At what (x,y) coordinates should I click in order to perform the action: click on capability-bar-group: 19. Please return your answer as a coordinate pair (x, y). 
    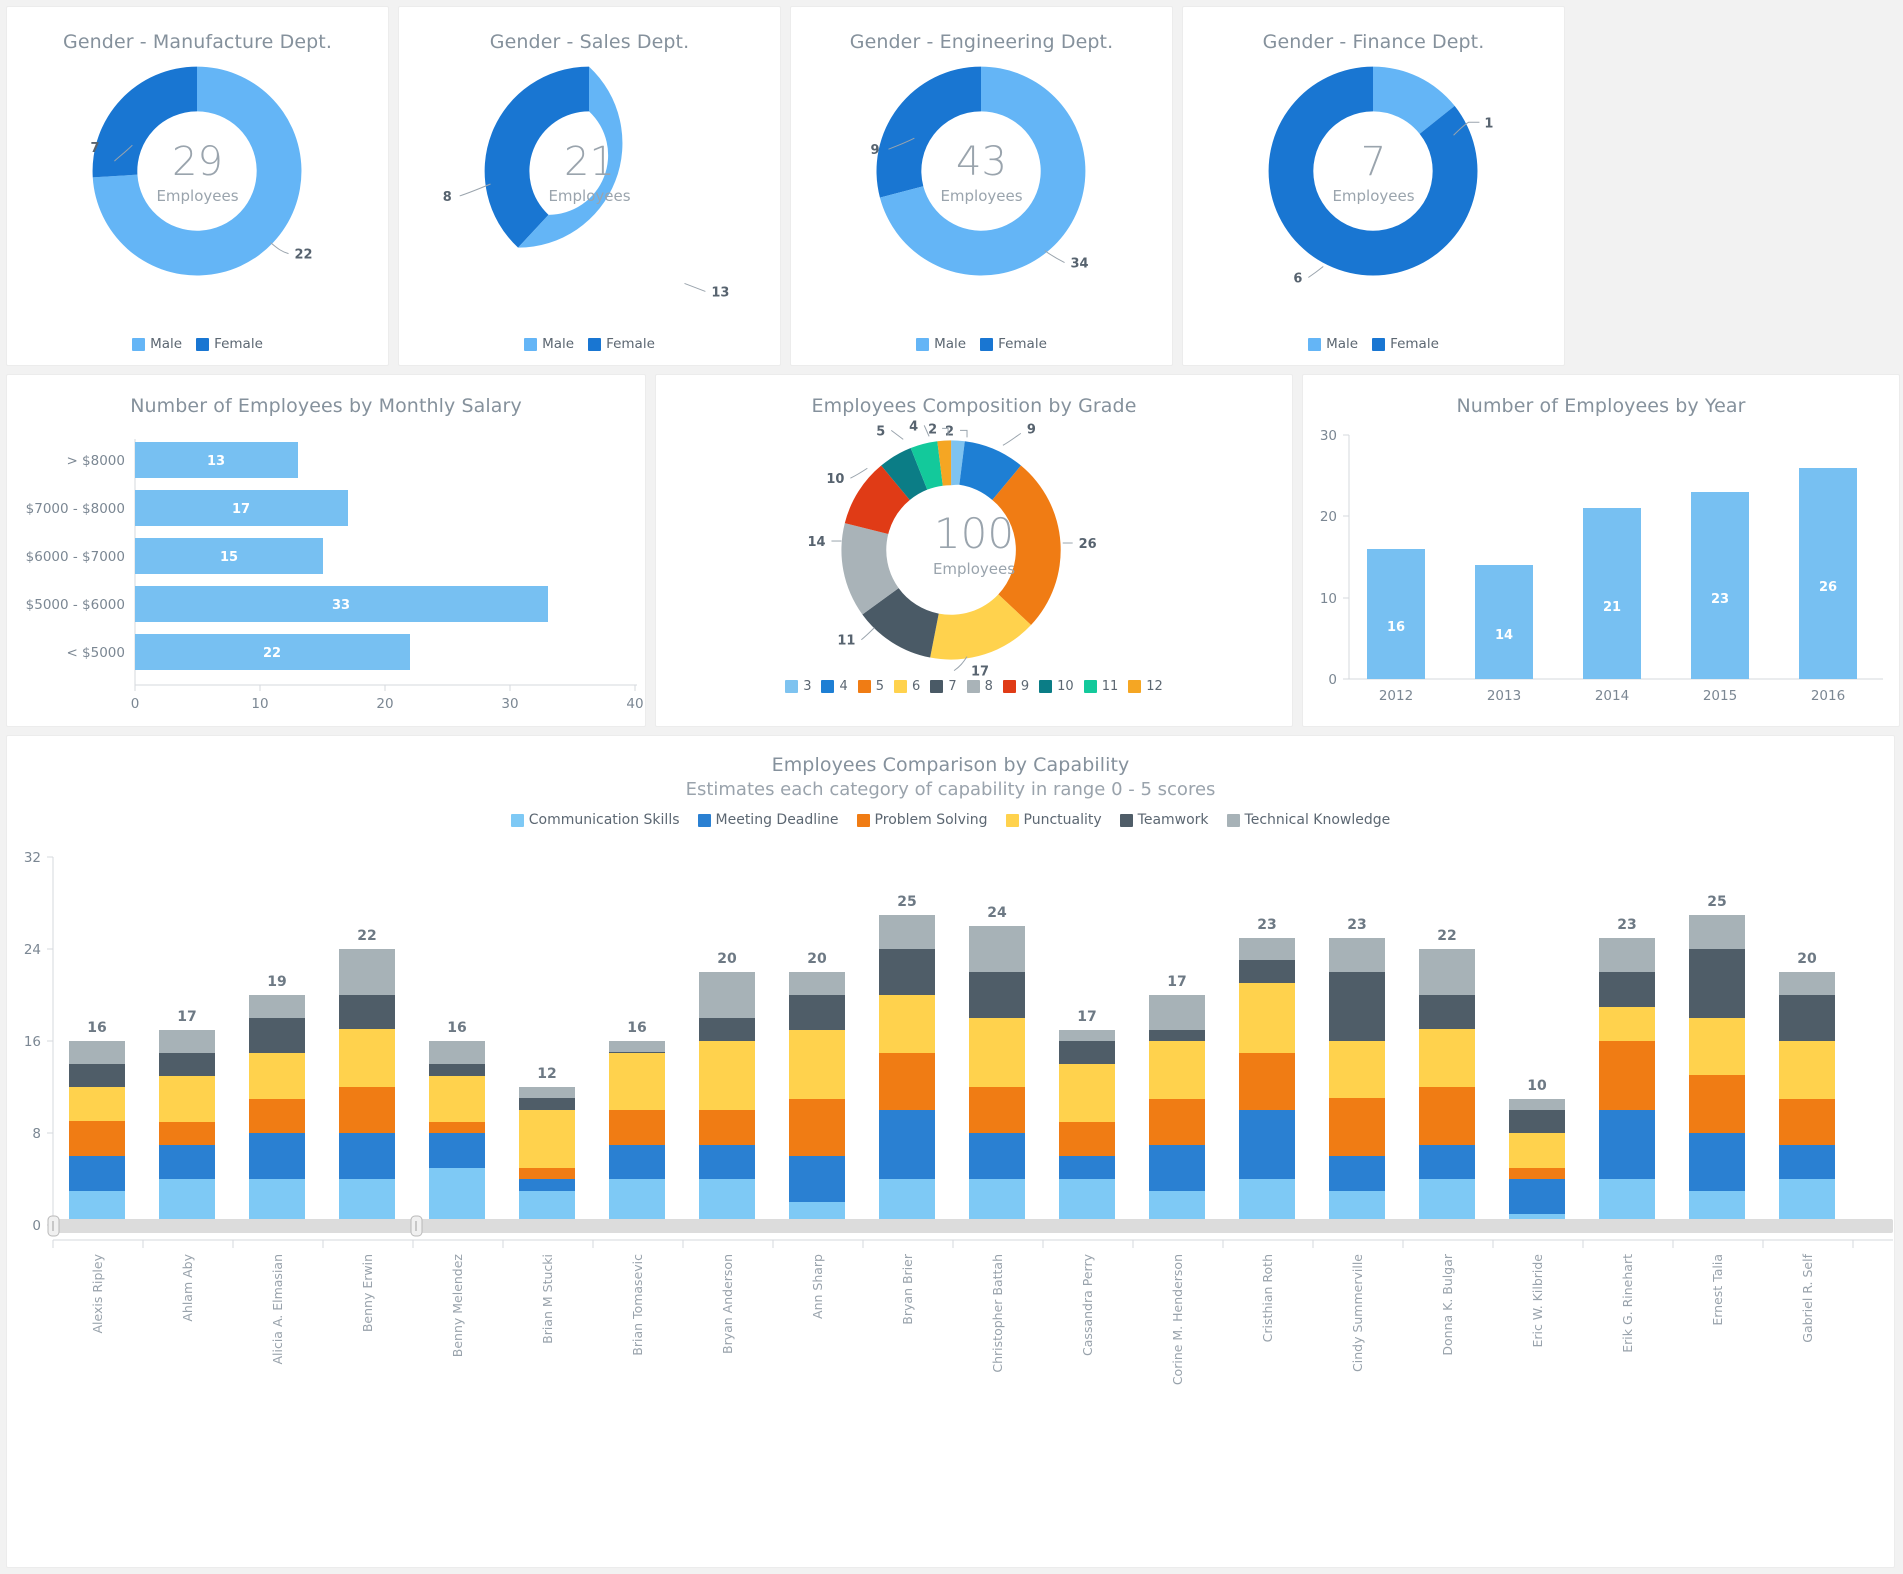
    Looking at the image, I should click on (277, 1099).